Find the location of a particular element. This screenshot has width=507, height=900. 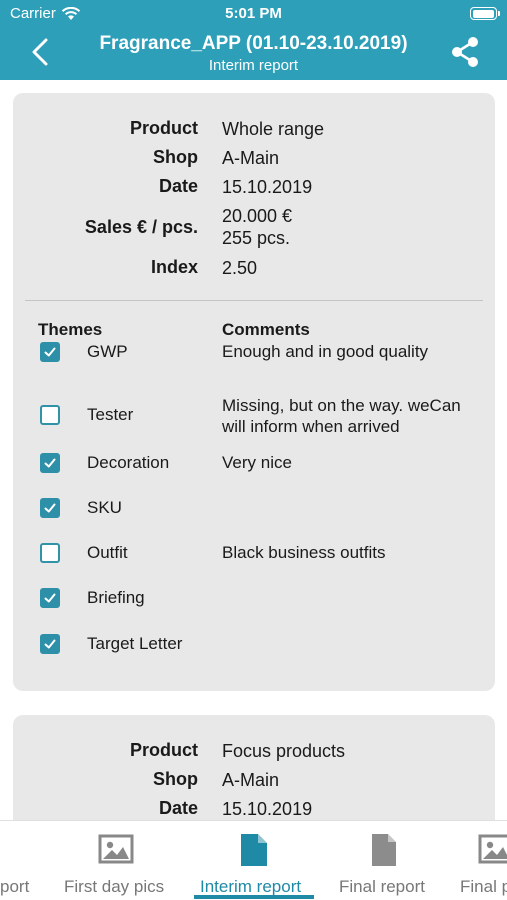

tab-label: port is located at coordinates (15, 886).